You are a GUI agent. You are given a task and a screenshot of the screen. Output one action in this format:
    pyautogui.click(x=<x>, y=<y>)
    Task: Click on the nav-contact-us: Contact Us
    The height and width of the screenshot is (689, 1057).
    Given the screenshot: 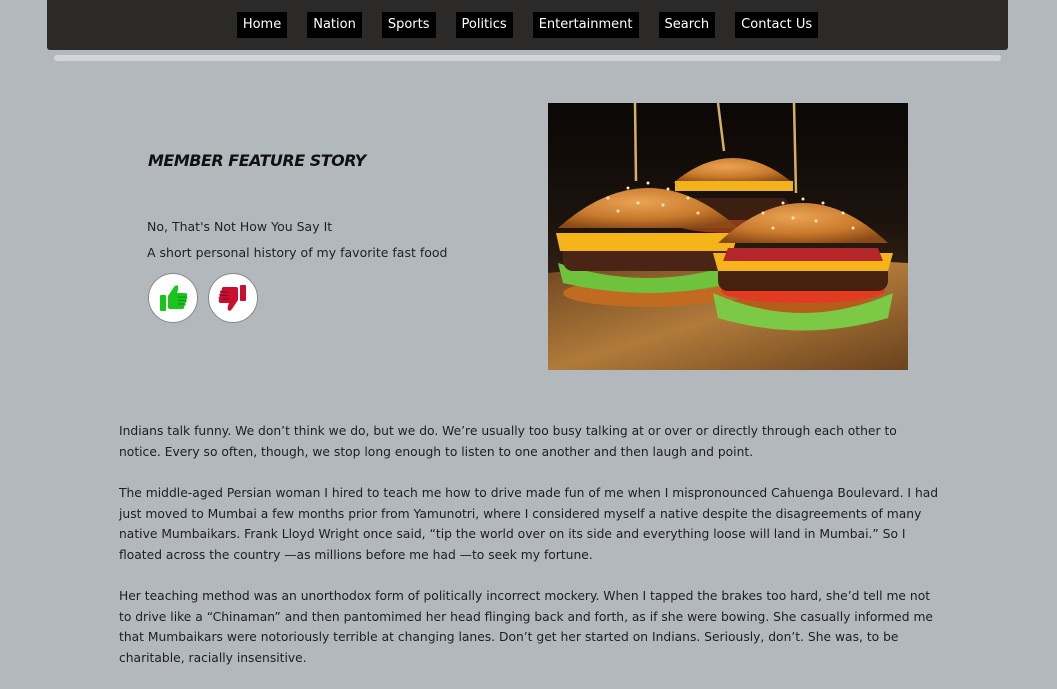 What is the action you would take?
    pyautogui.click(x=777, y=25)
    